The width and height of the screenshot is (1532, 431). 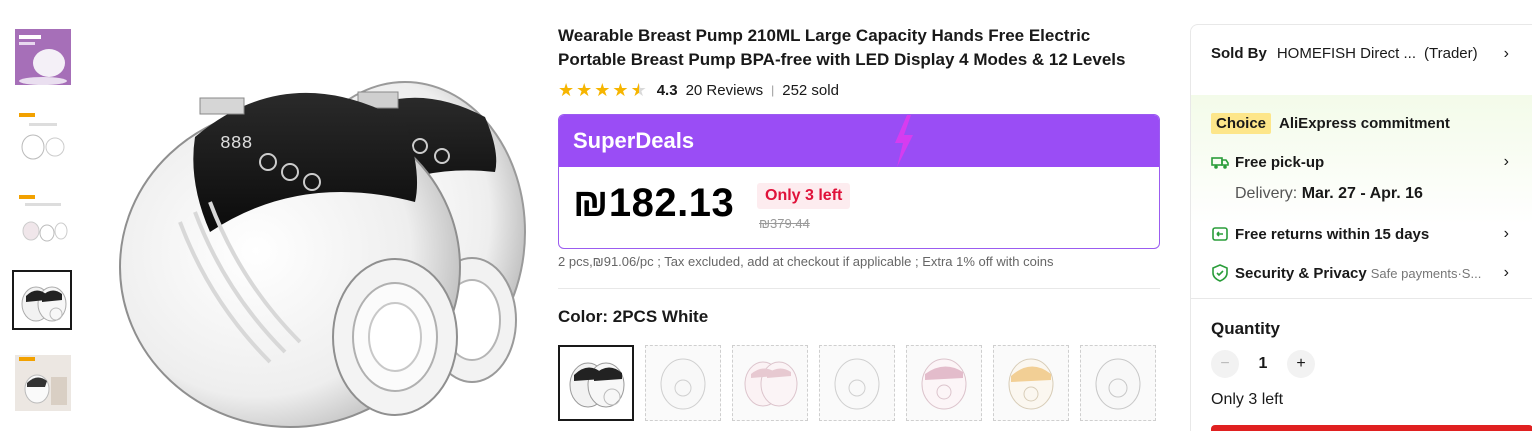 I want to click on pickup-row: Free pick-up ›, so click(x=1366, y=162).